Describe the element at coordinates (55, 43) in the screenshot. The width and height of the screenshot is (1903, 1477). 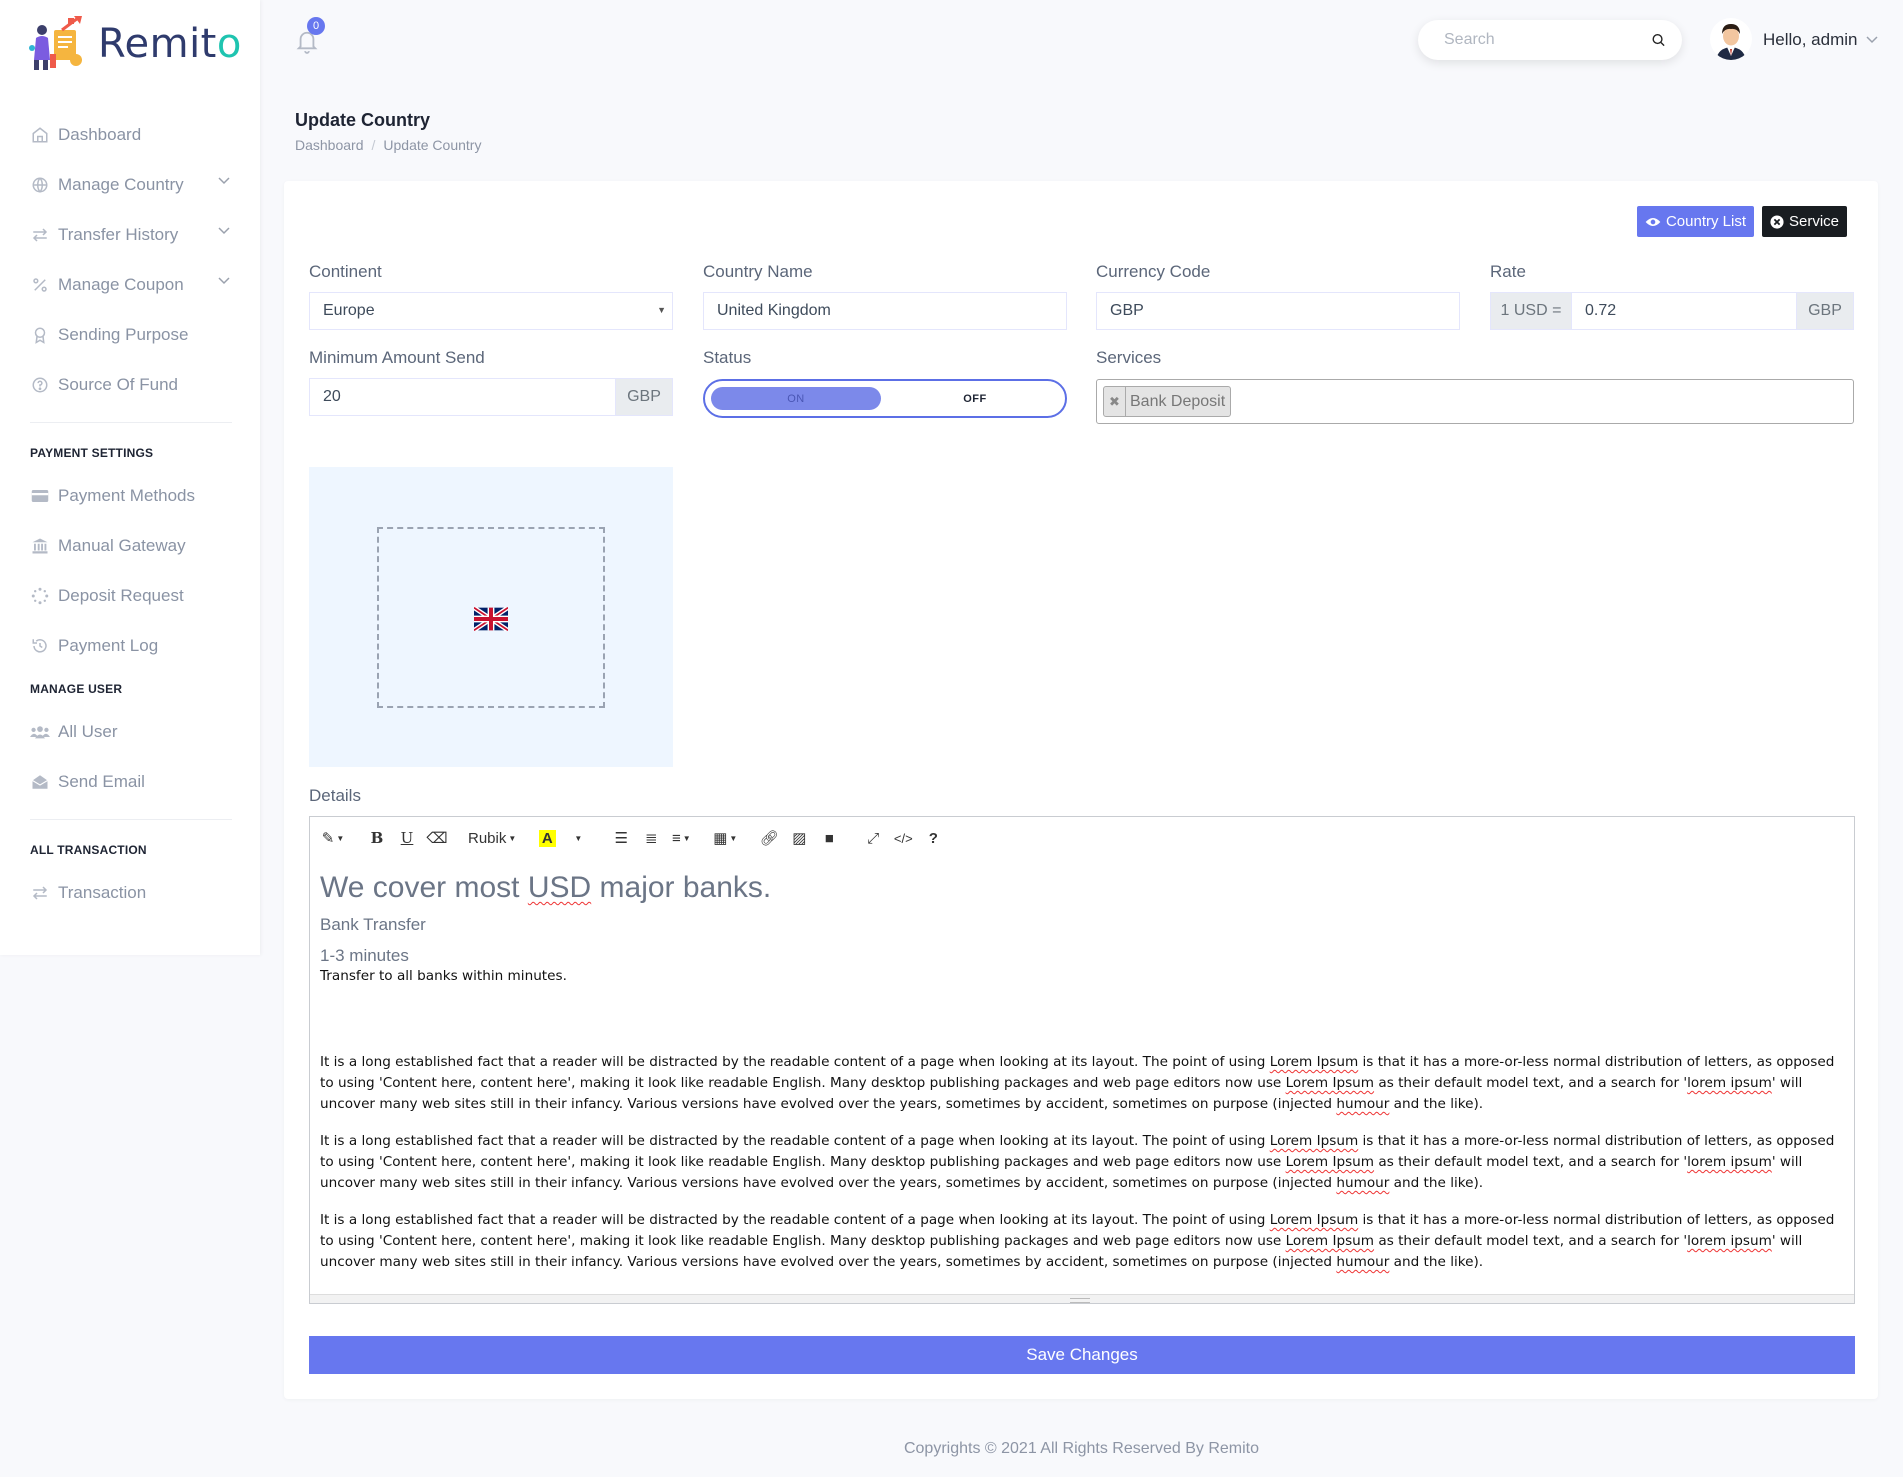
I see `logo-icon` at that location.